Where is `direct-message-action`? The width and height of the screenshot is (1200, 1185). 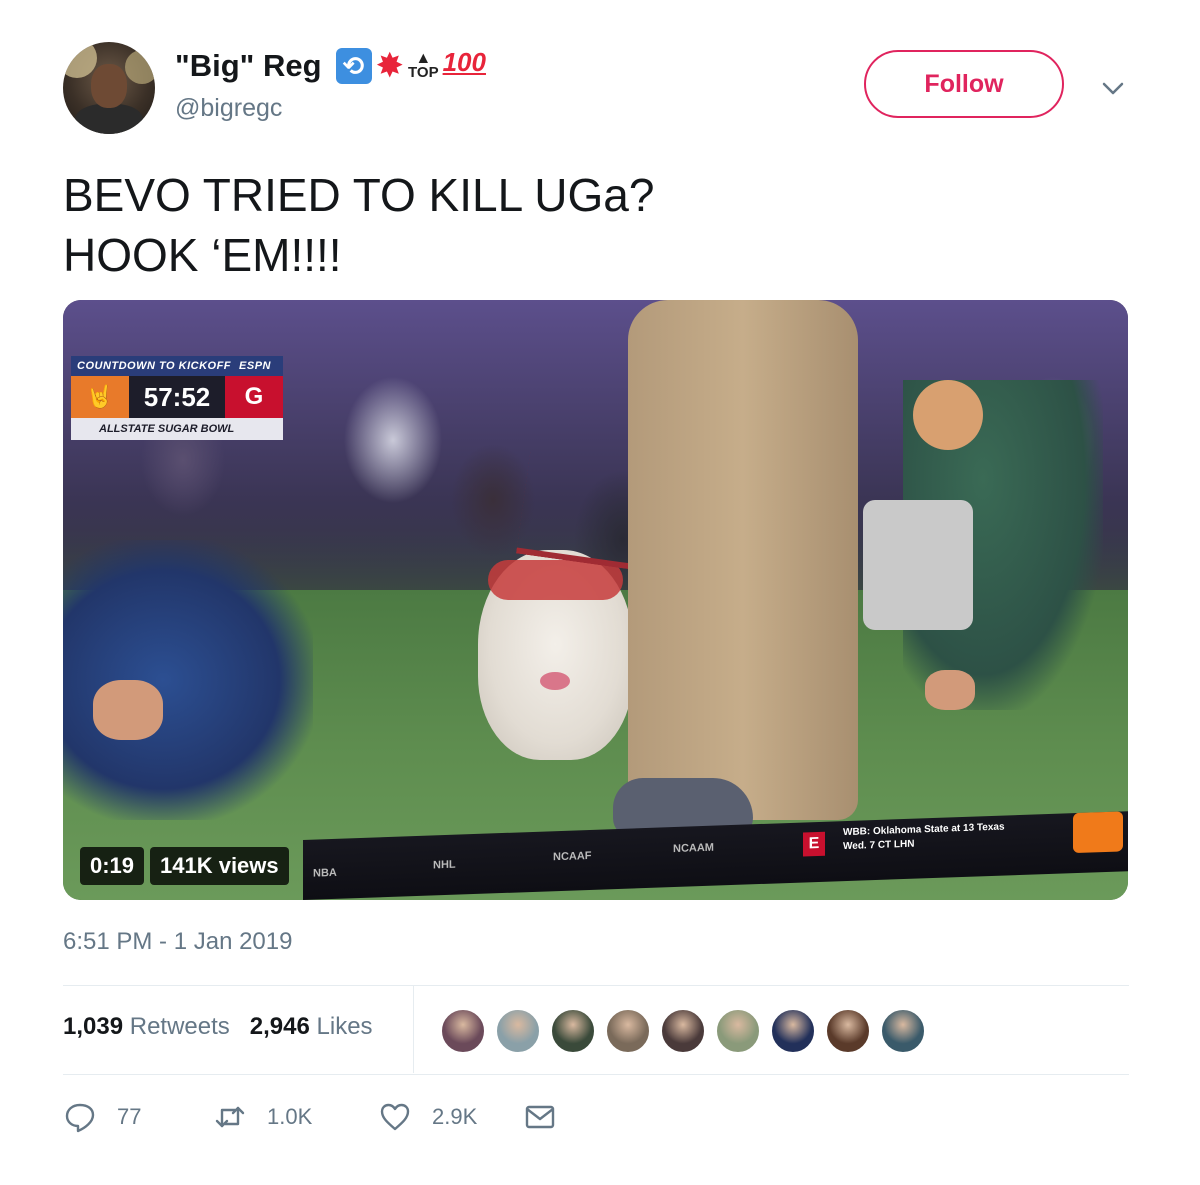
direct-message-action is located at coordinates (540, 1117).